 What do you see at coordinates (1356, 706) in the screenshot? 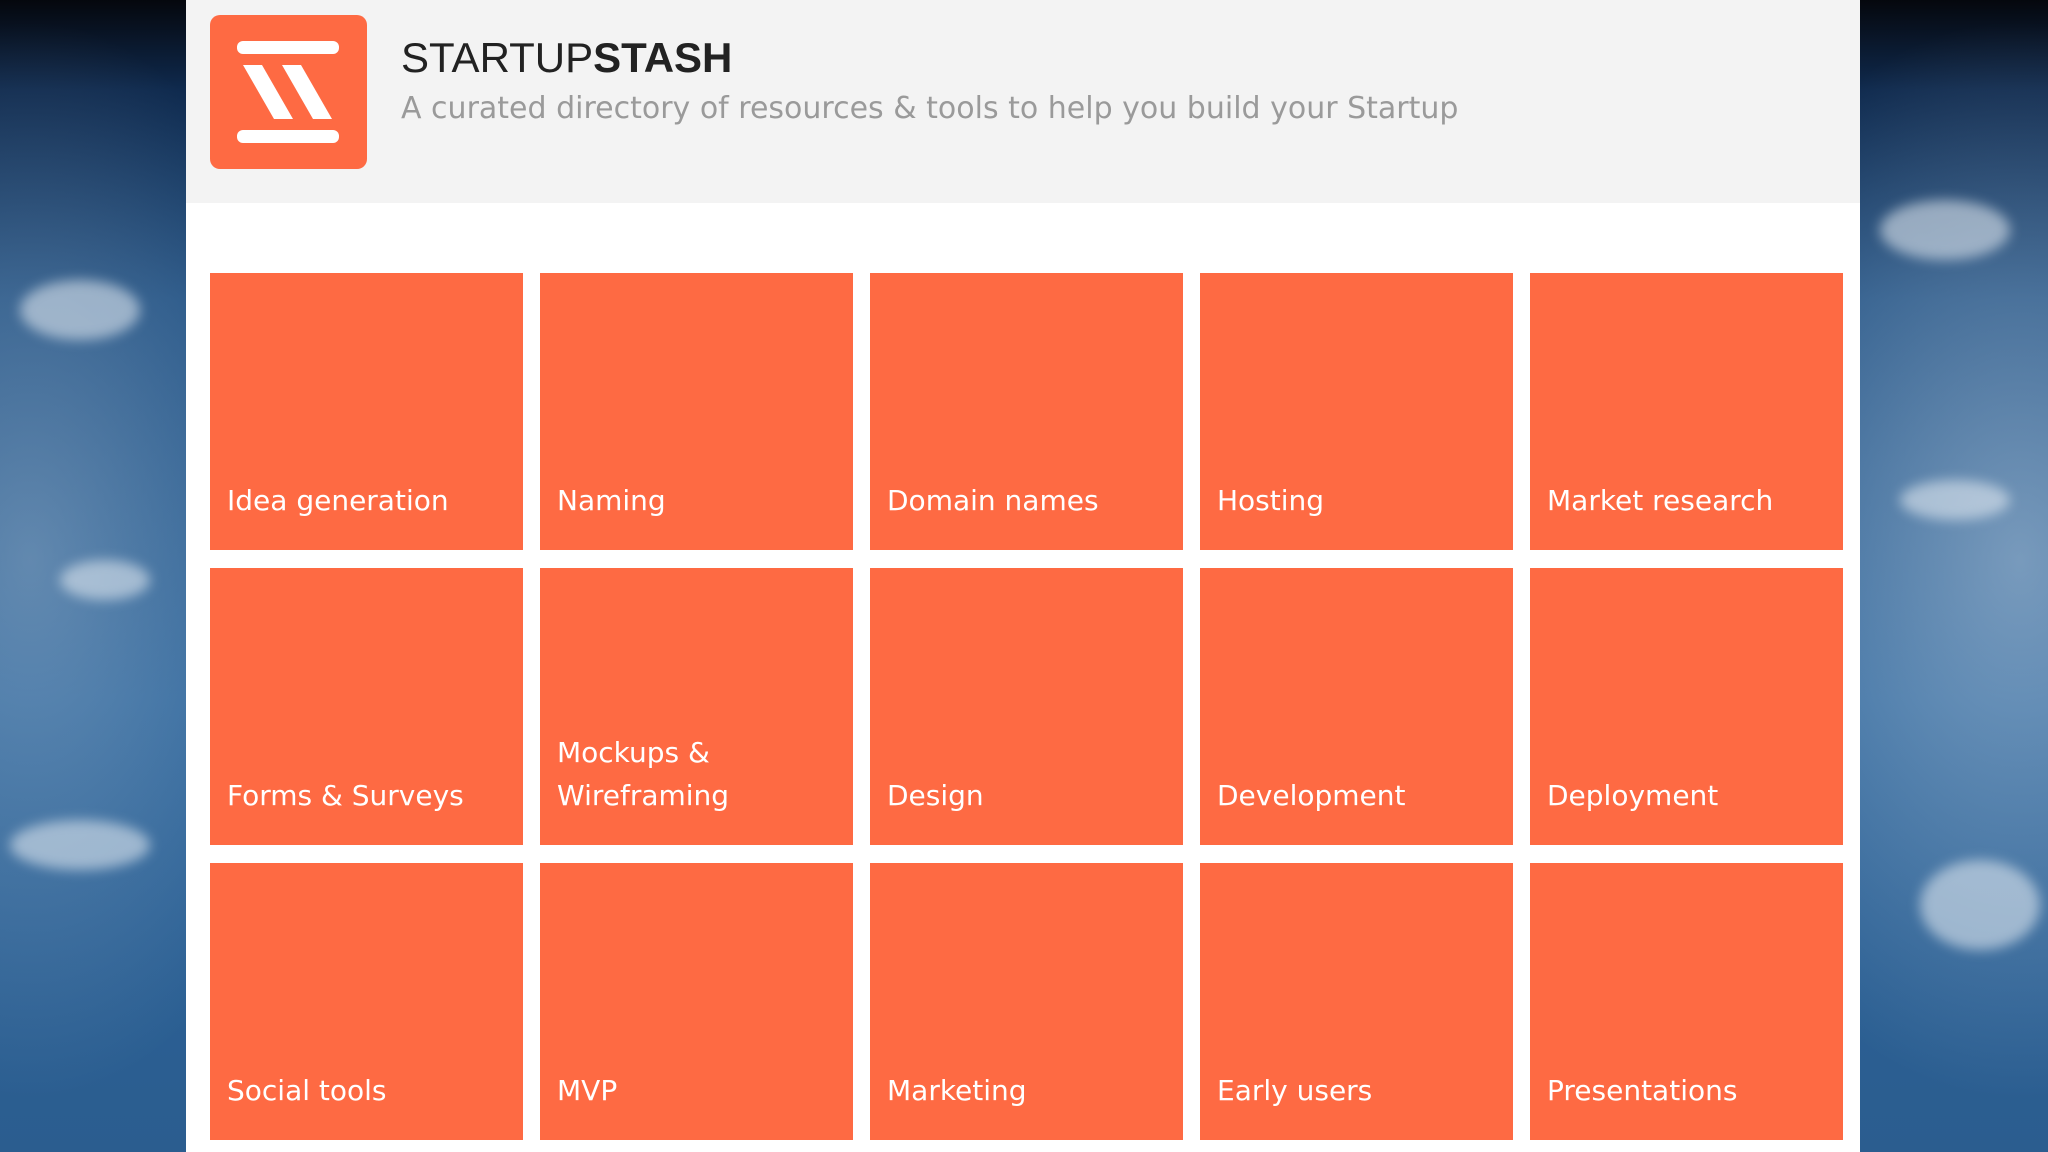
I see `category-tile-development: Development` at bounding box center [1356, 706].